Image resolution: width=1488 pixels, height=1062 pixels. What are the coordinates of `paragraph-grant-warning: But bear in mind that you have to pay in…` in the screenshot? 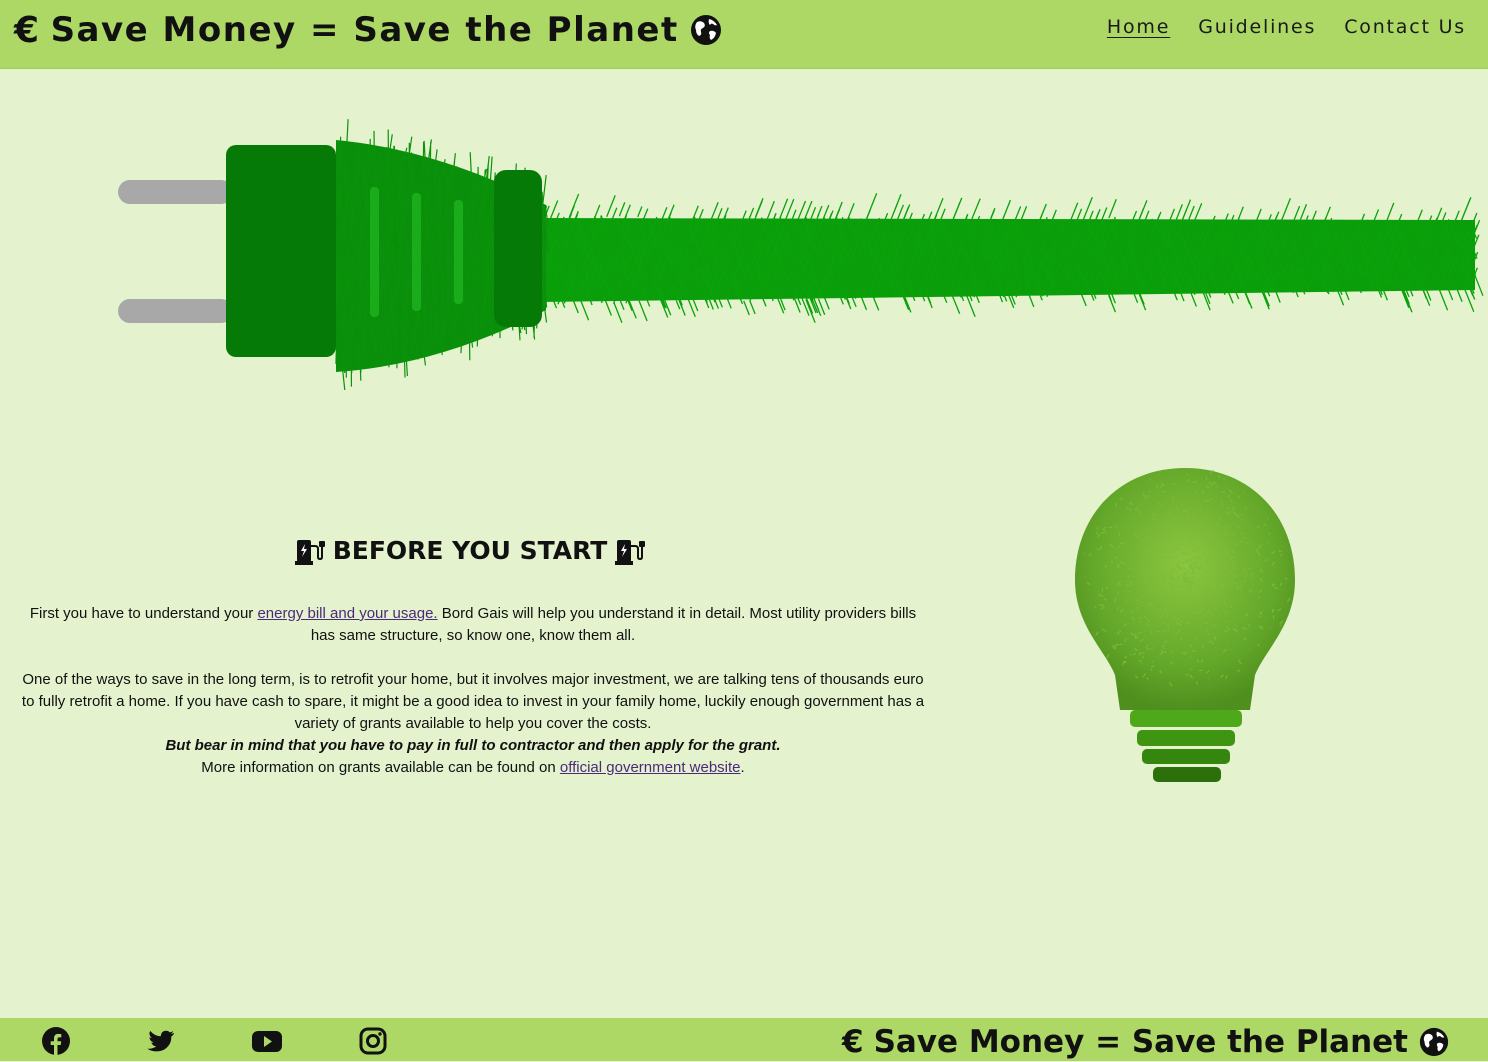 It's located at (473, 745).